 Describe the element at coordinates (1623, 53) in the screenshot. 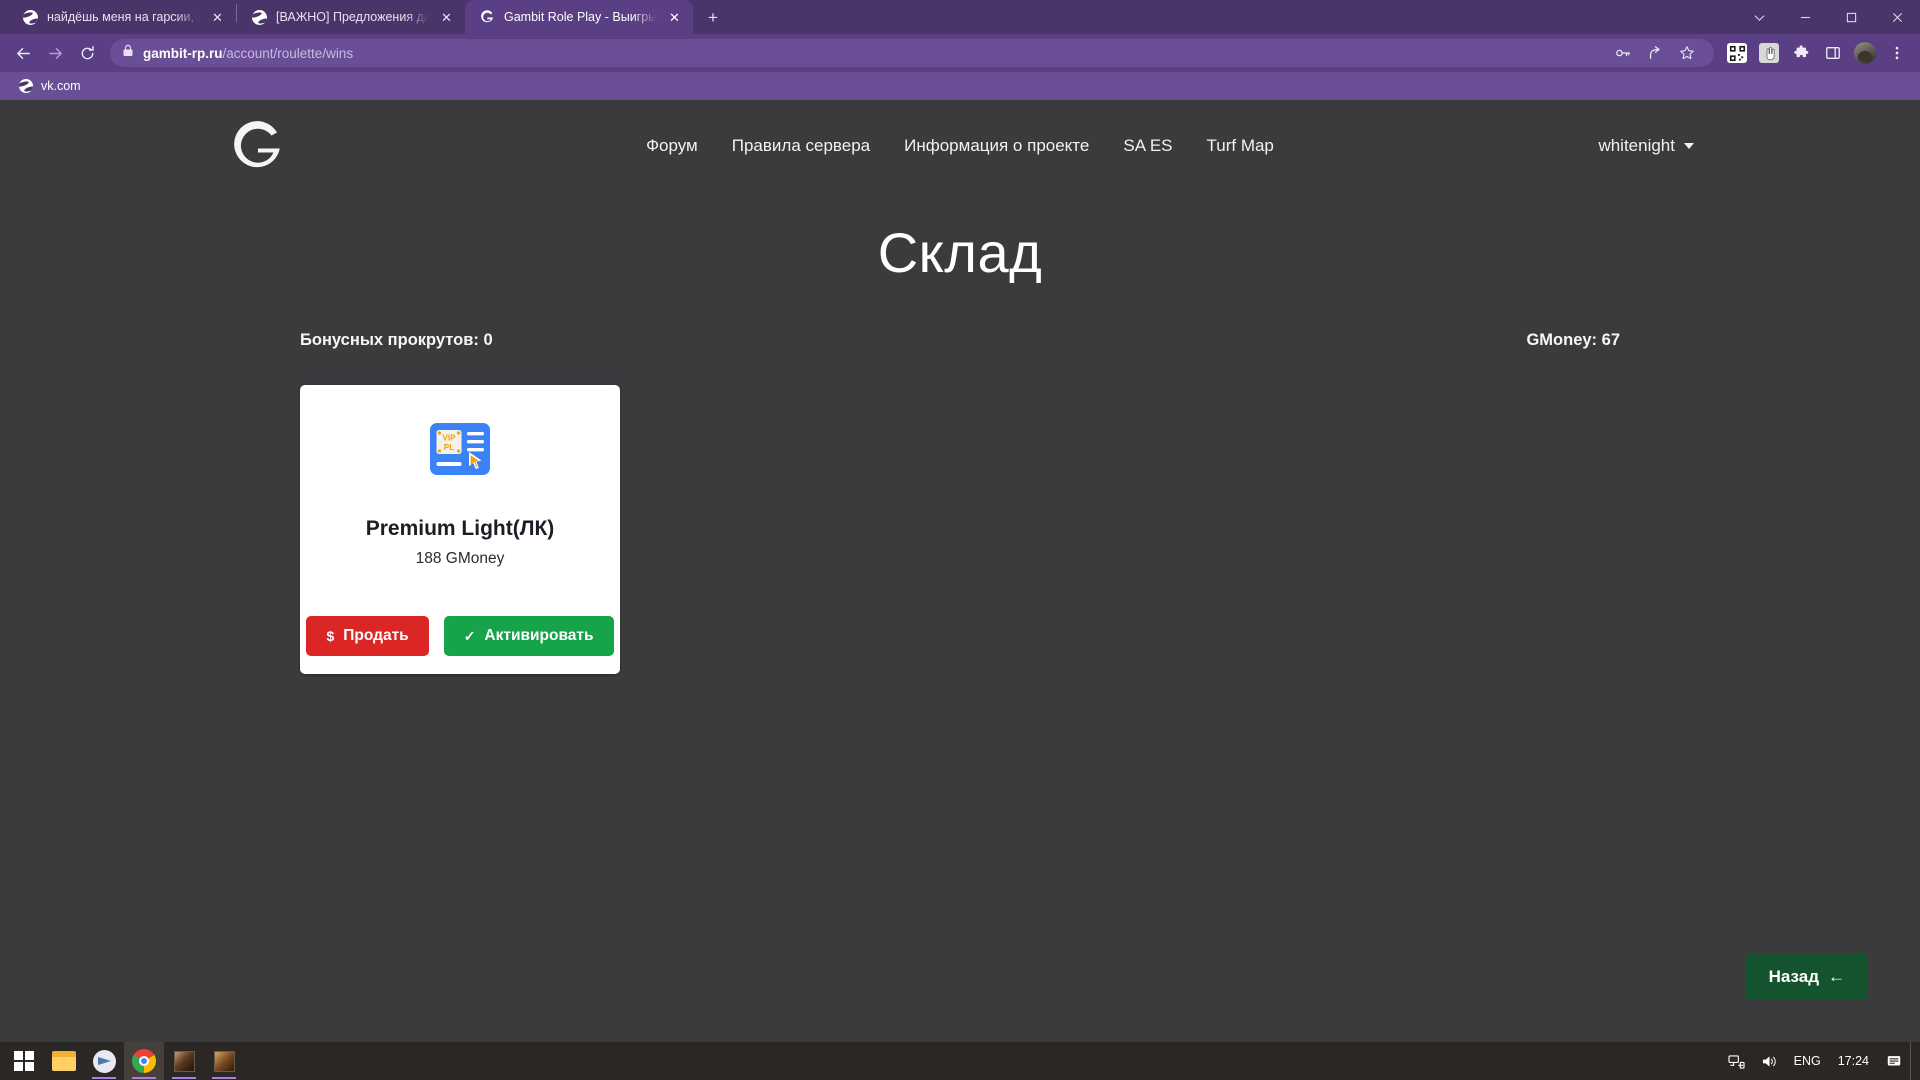

I see `password-key-icon` at that location.